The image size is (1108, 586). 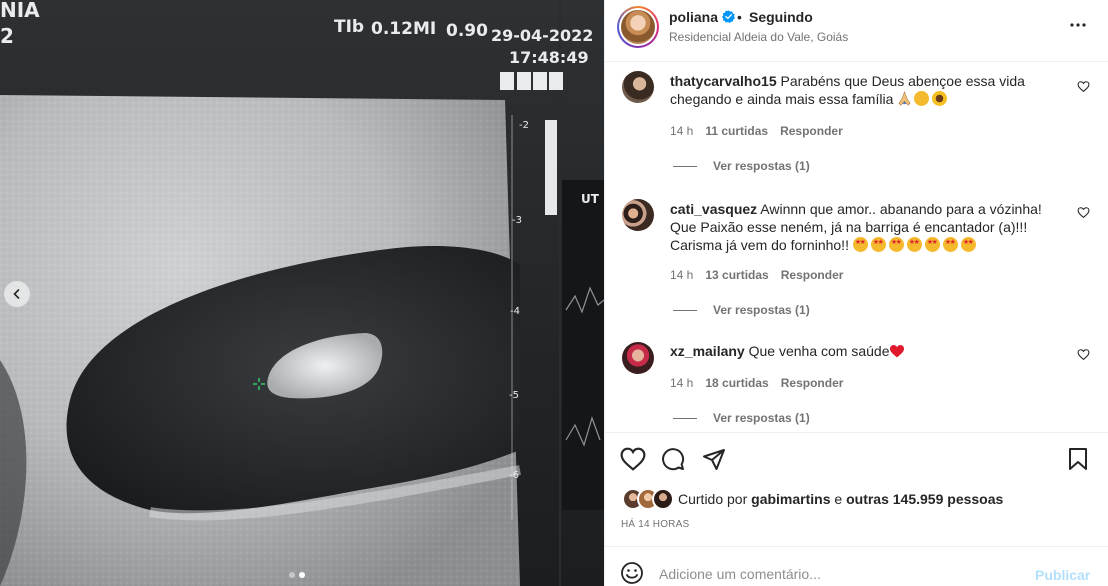 I want to click on chevron-left-icon, so click(x=16, y=294).